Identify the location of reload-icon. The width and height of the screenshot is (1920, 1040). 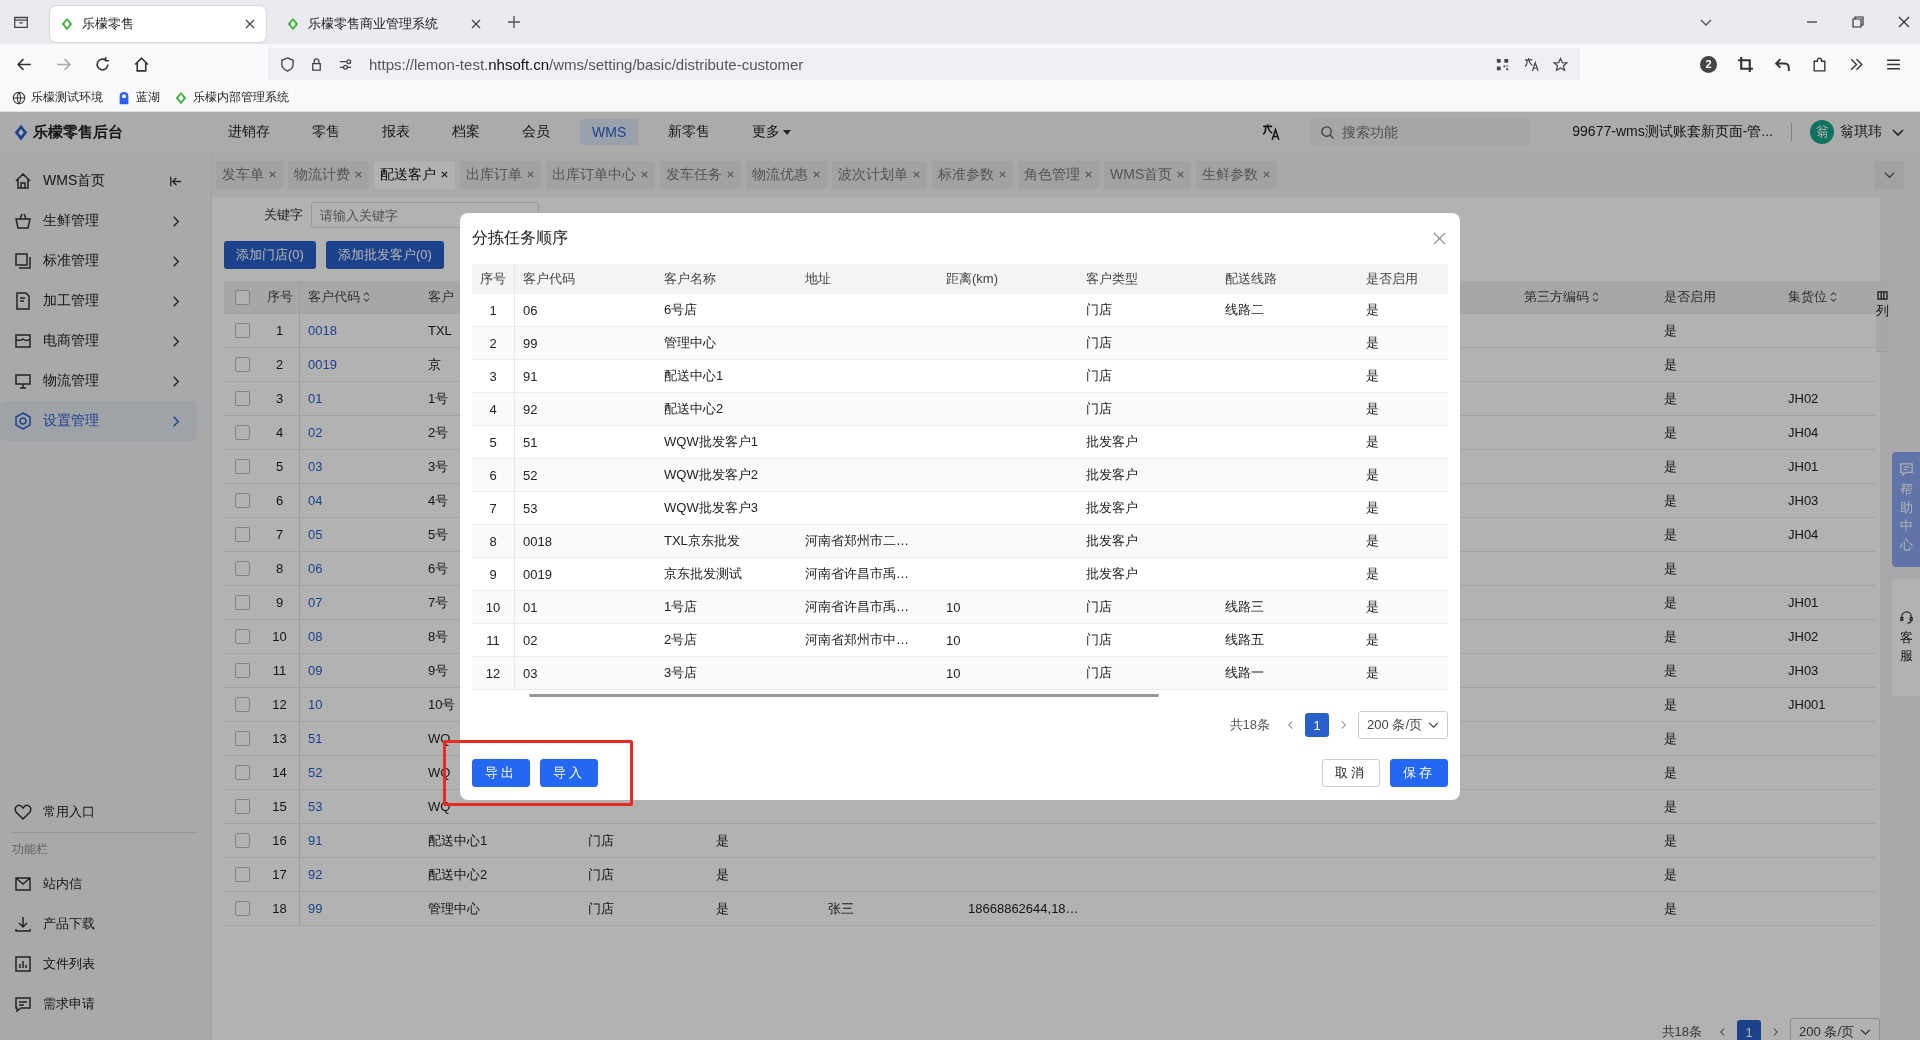
(102, 64).